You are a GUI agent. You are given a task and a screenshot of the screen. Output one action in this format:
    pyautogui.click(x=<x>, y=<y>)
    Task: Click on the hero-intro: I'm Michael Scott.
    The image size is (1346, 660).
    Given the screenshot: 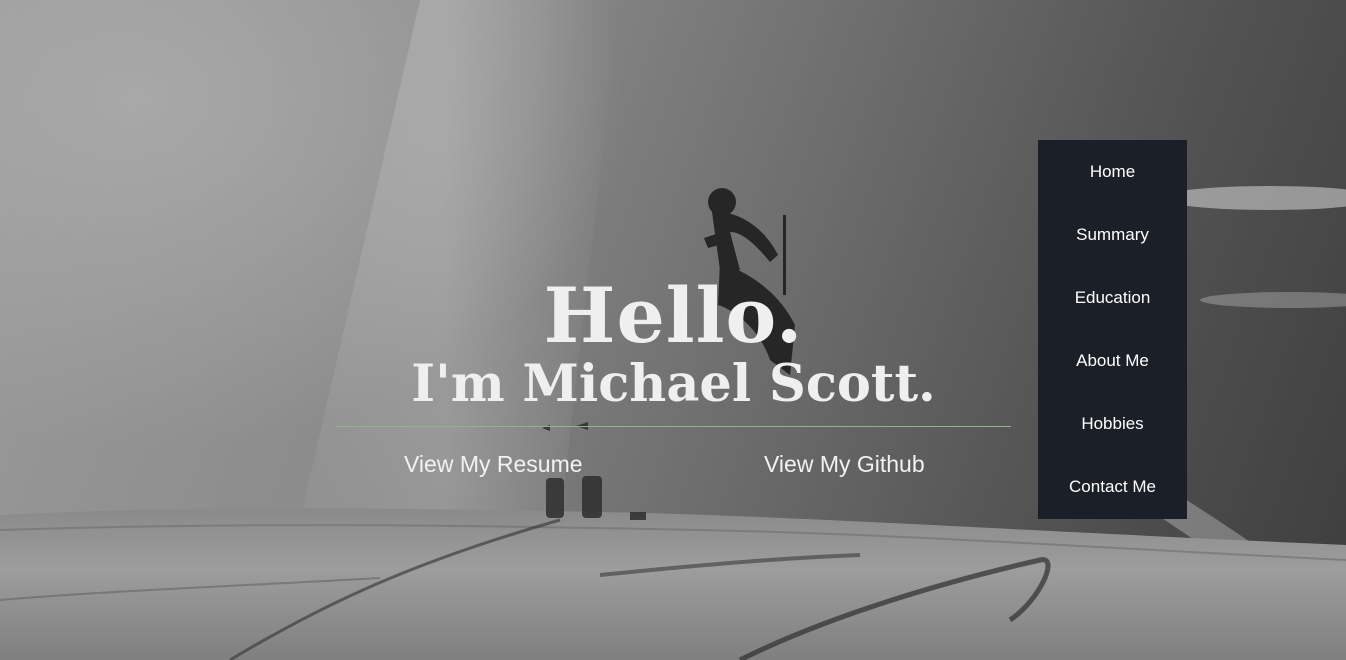 What is the action you would take?
    pyautogui.click(x=673, y=384)
    